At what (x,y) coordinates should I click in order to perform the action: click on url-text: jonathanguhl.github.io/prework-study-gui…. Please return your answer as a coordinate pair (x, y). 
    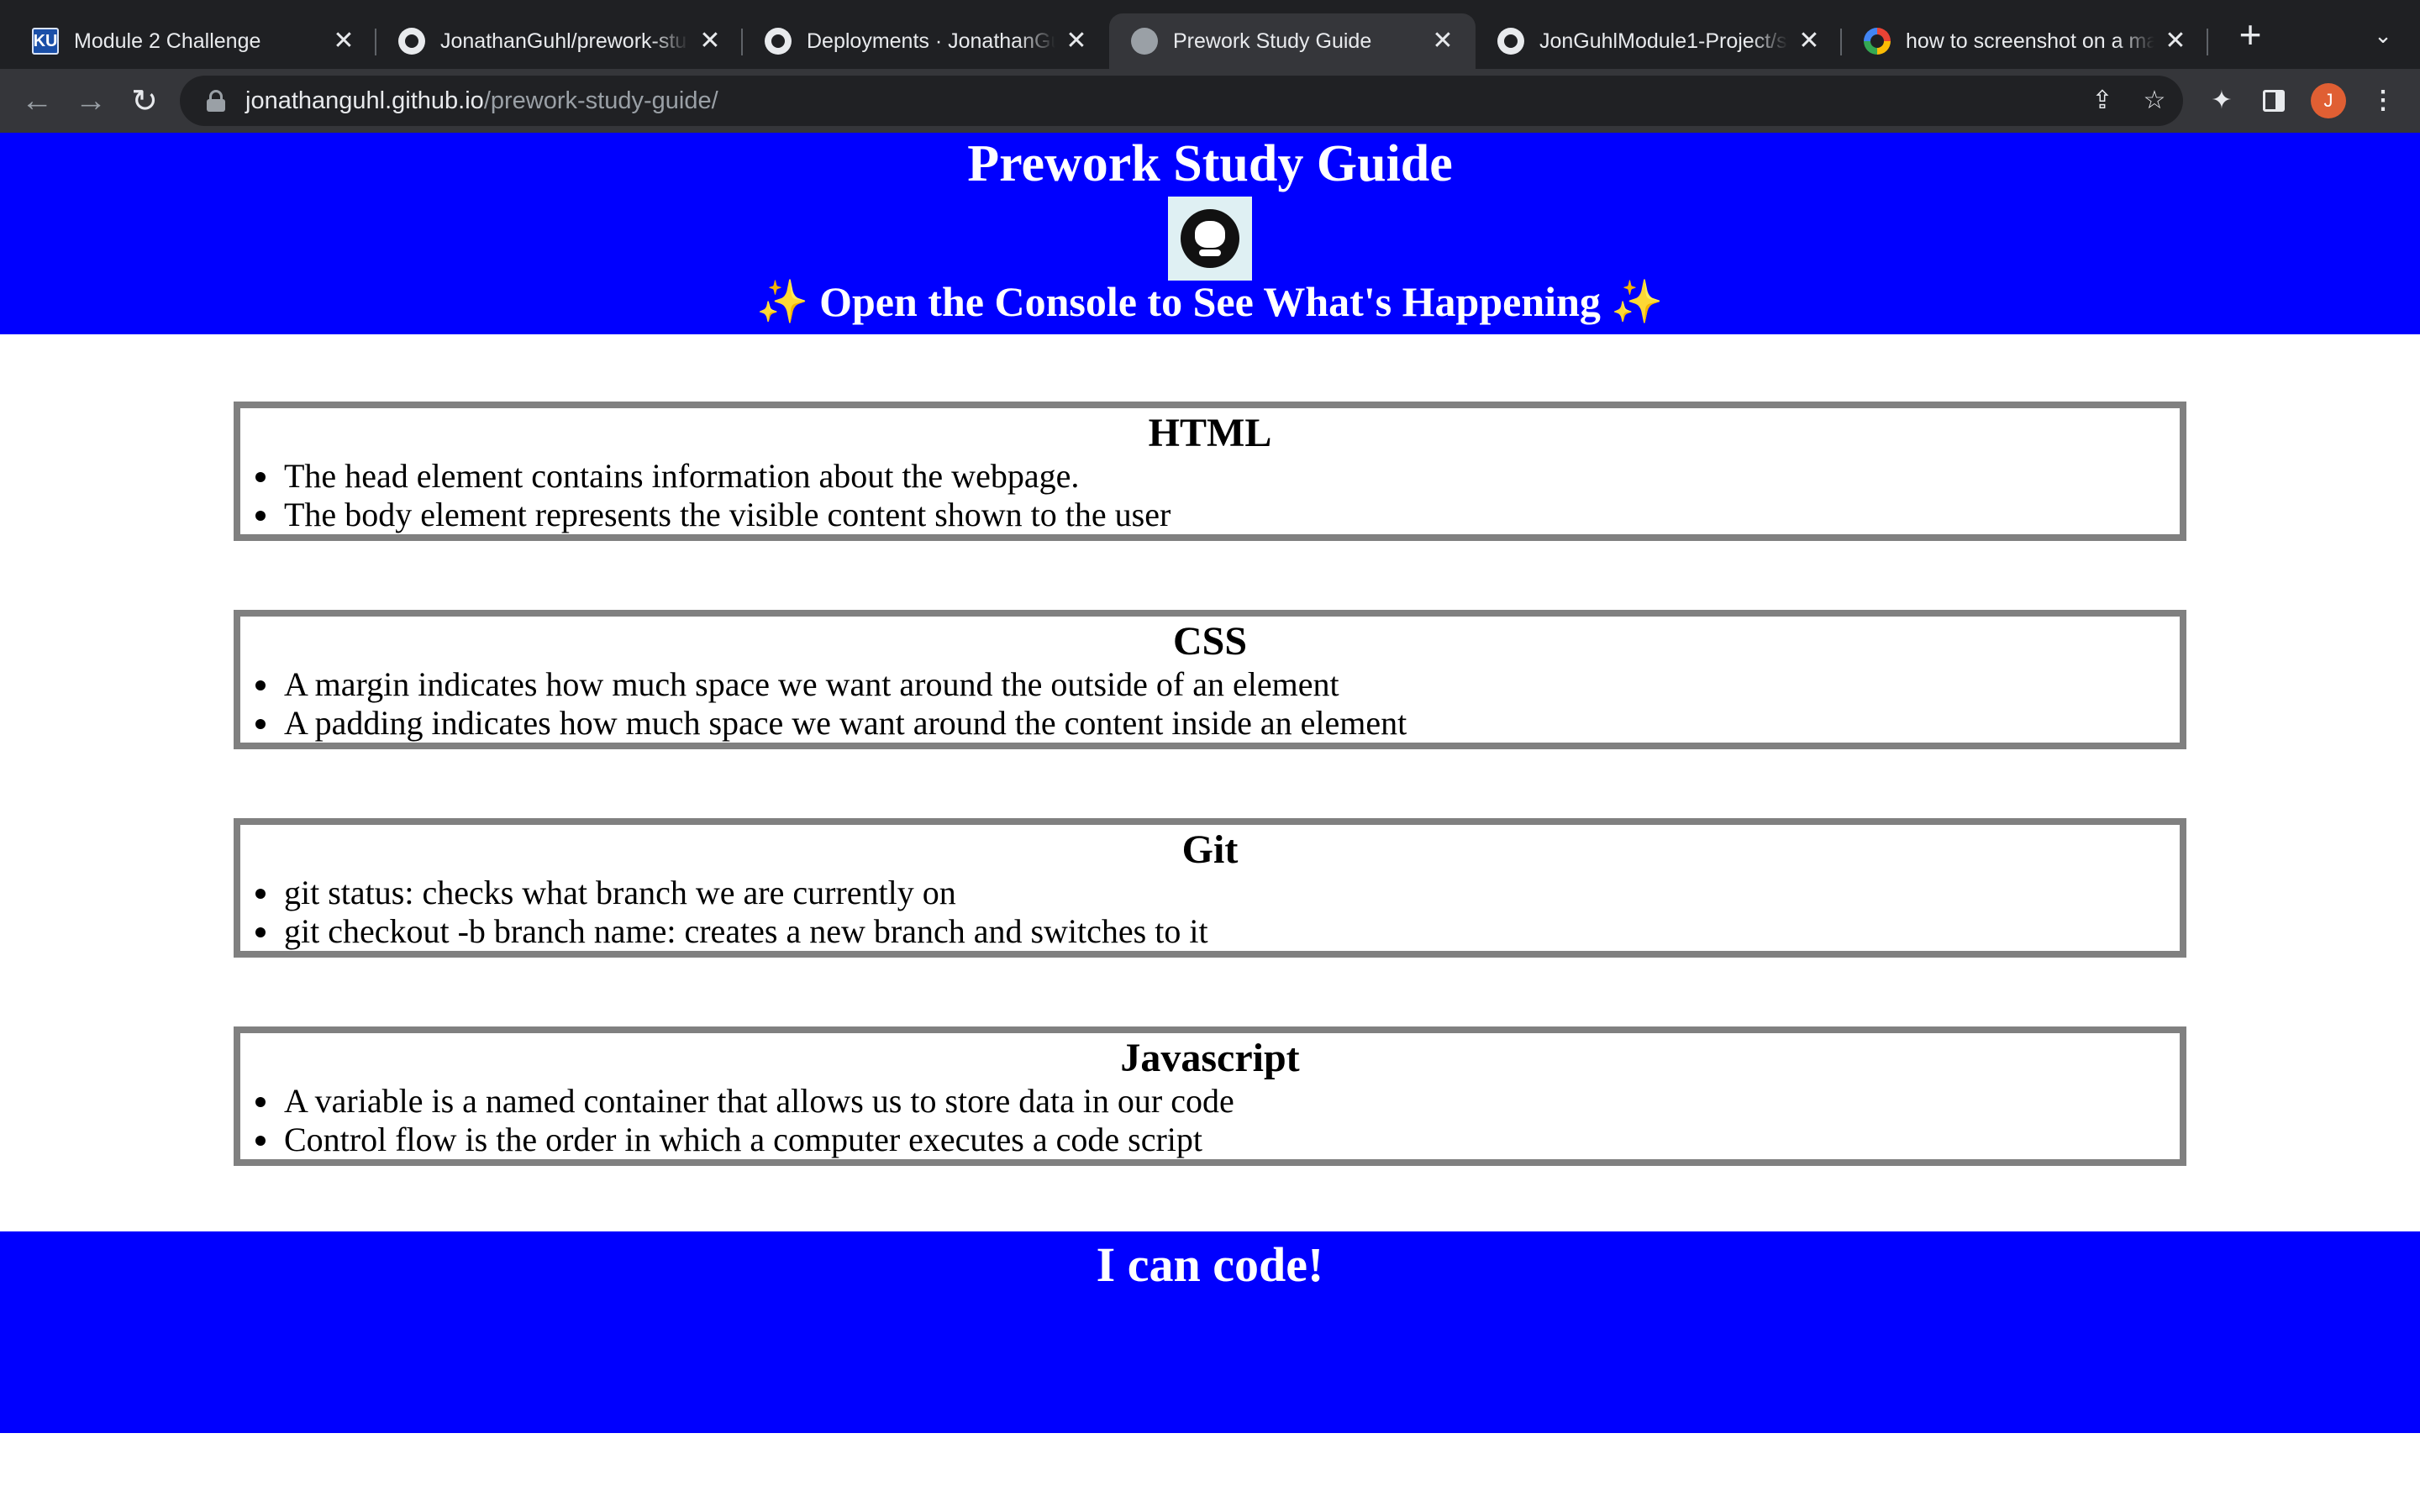
    Looking at the image, I should click on (481, 101).